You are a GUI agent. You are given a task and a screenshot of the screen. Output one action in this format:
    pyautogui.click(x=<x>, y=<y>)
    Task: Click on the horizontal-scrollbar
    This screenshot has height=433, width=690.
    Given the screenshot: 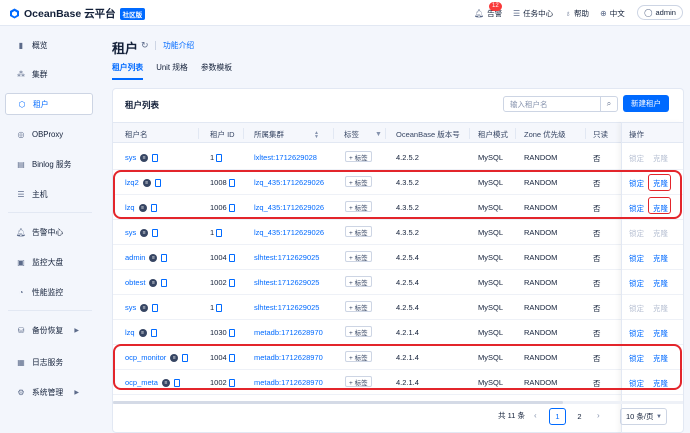 What is the action you would take?
    pyautogui.click(x=398, y=402)
    